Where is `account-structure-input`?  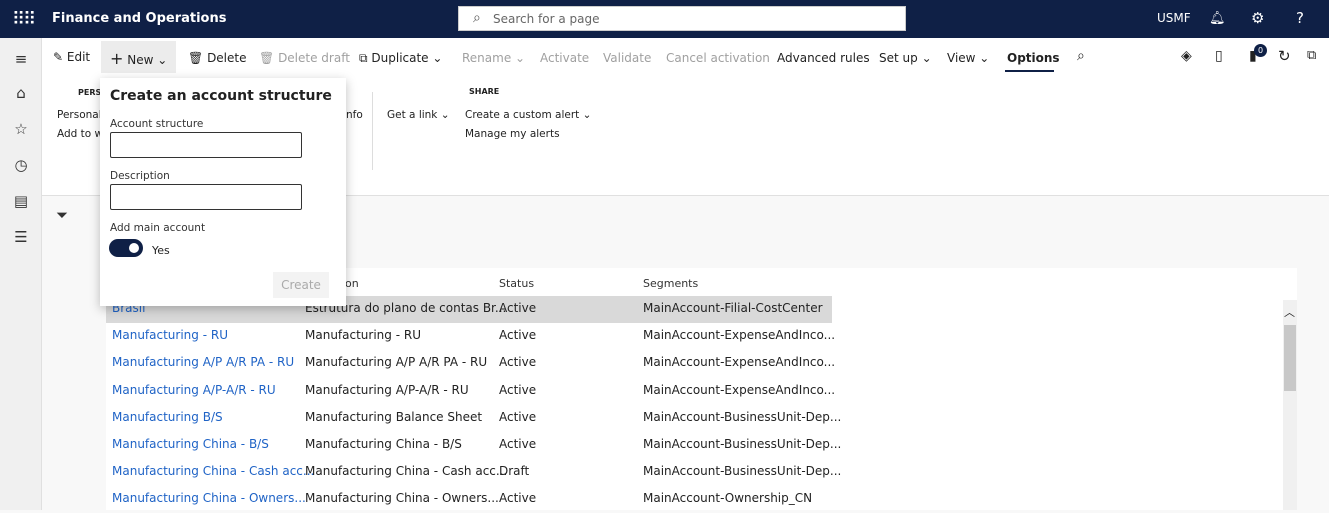 account-structure-input is located at coordinates (206, 145).